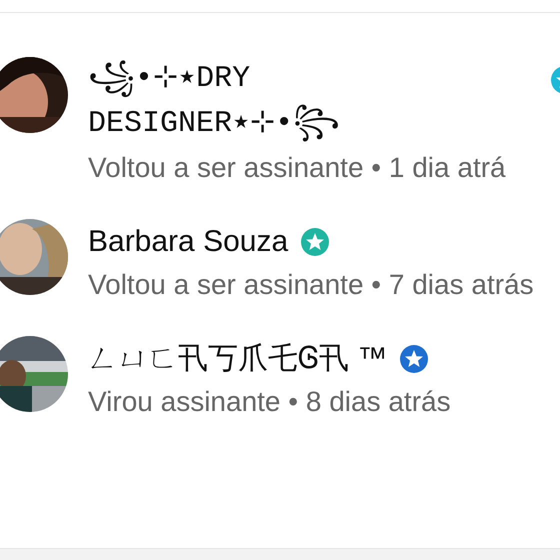 Image resolution: width=560 pixels, height=560 pixels. What do you see at coordinates (270, 402) in the screenshot?
I see `subscription-status: Virou assinante • 8 dias atrás` at bounding box center [270, 402].